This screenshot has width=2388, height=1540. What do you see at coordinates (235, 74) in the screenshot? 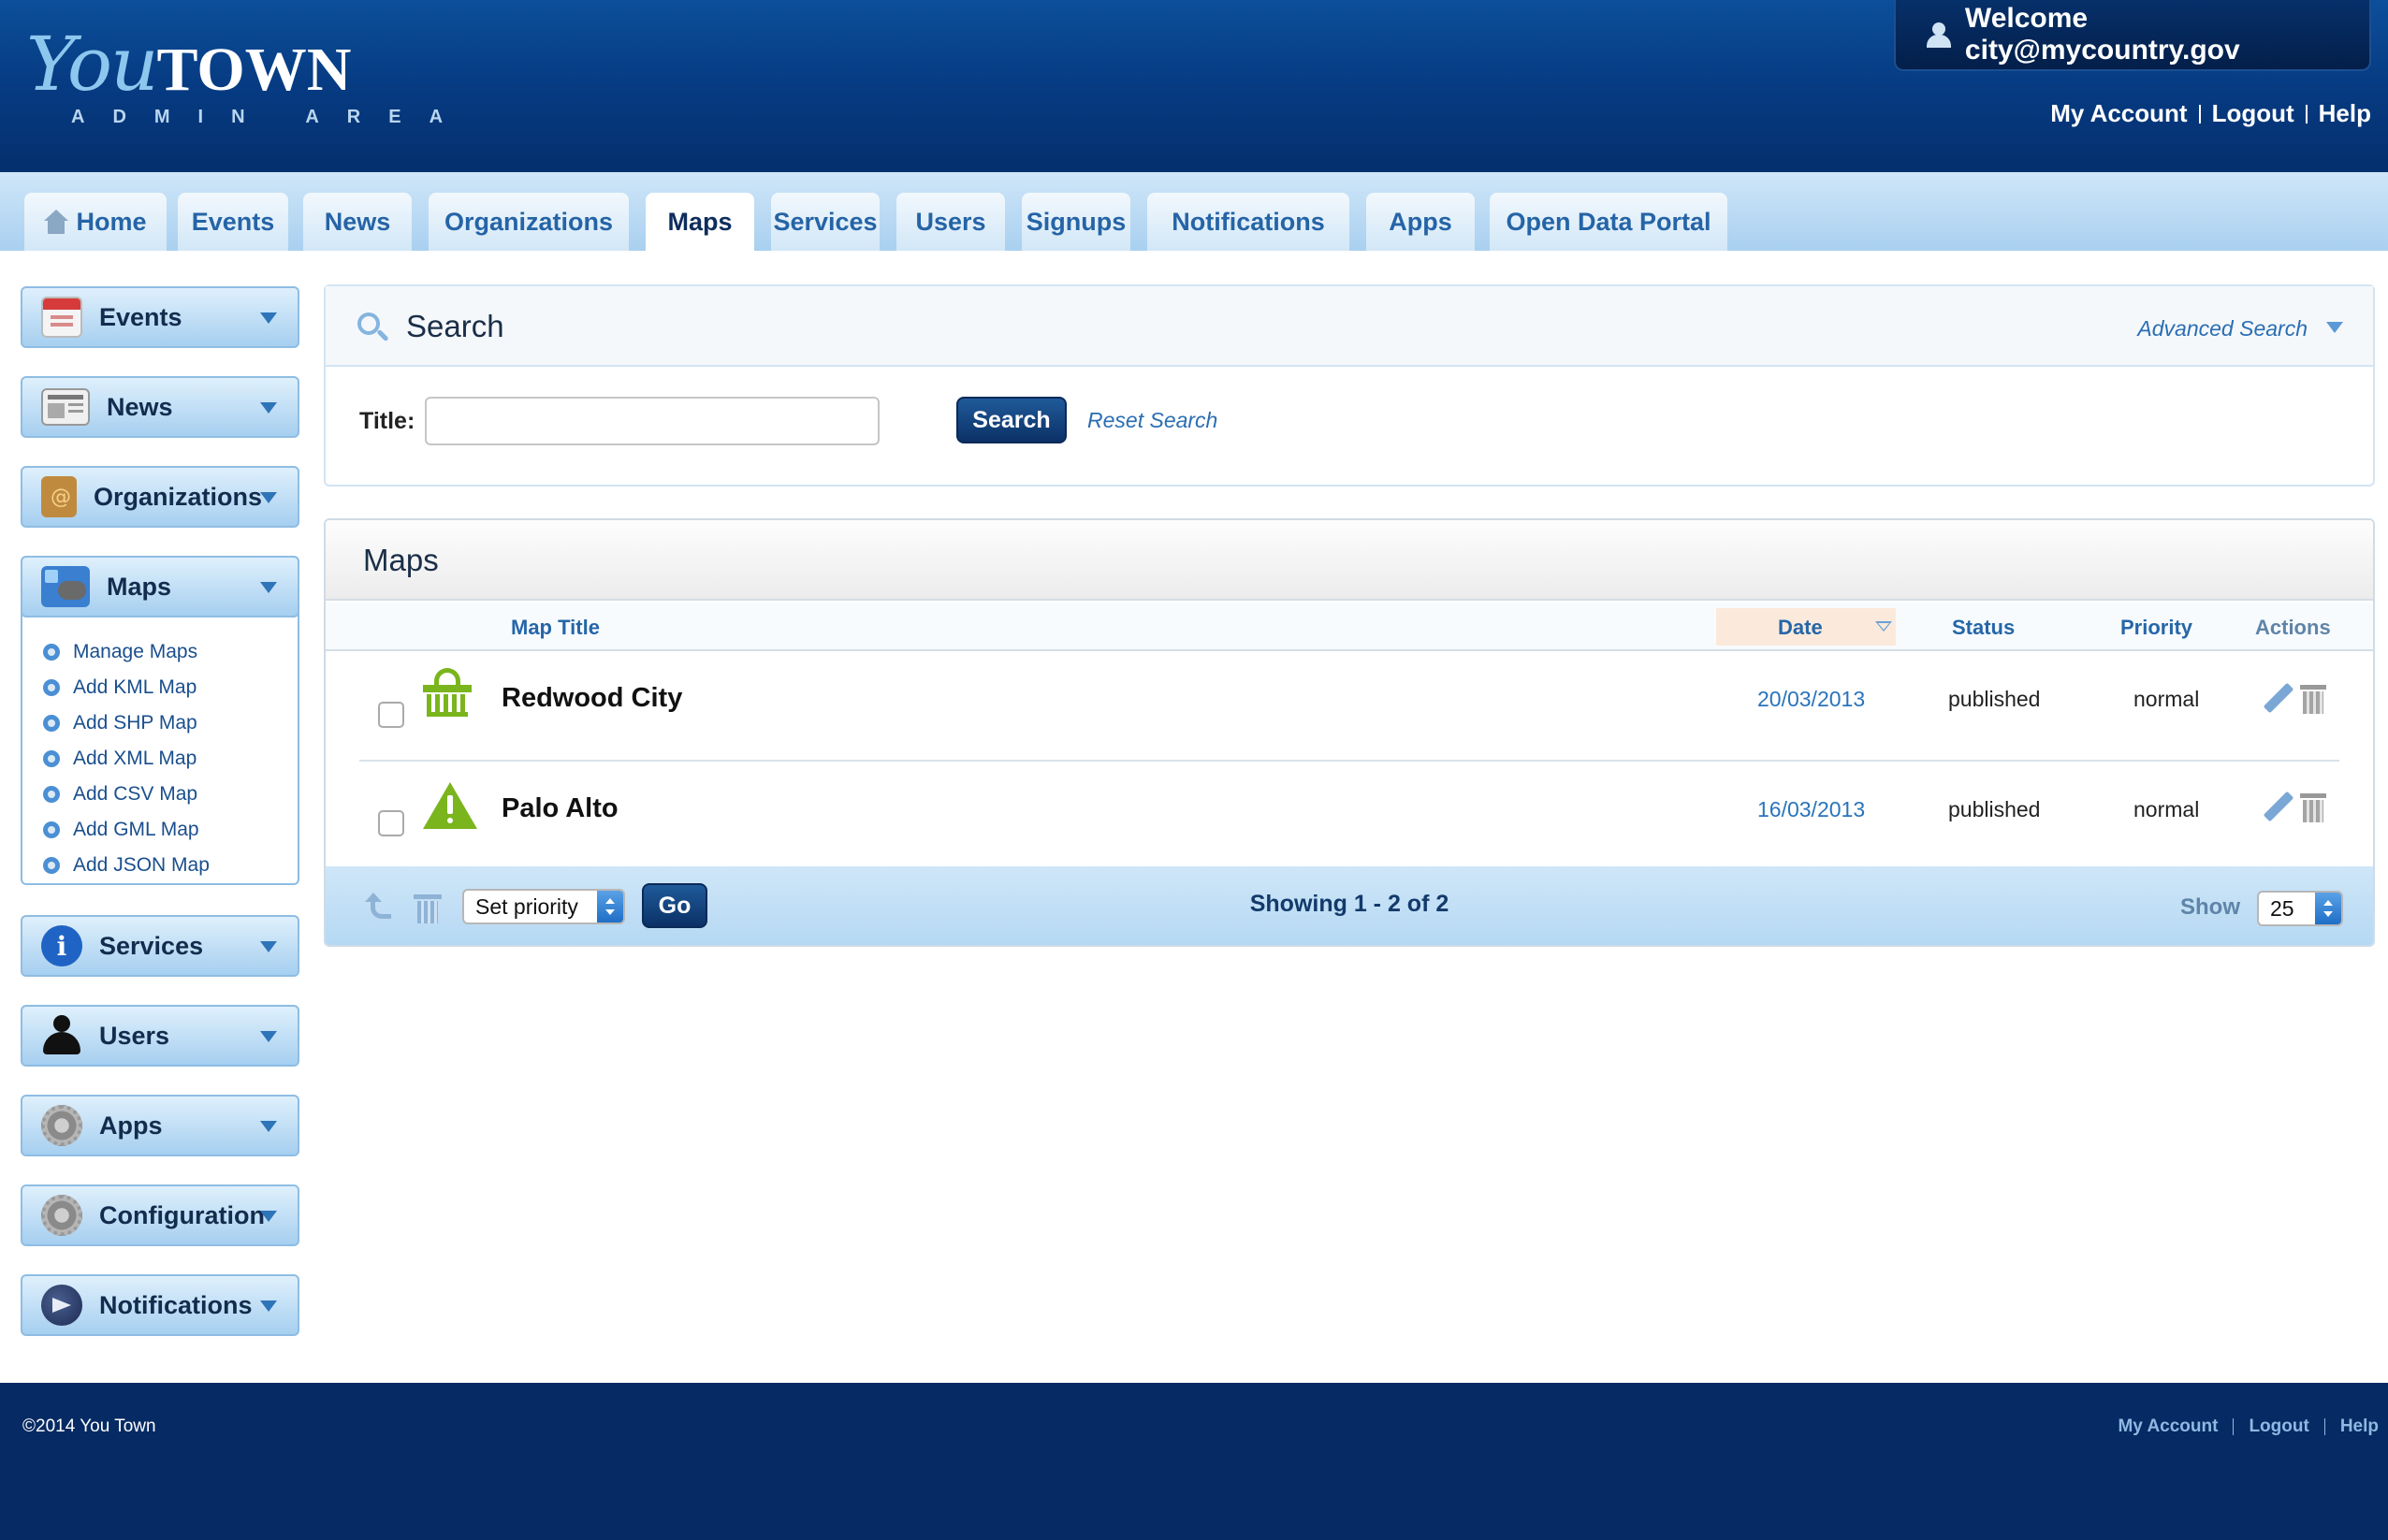
I see `logo: YouTOWN ADMIN AREA` at bounding box center [235, 74].